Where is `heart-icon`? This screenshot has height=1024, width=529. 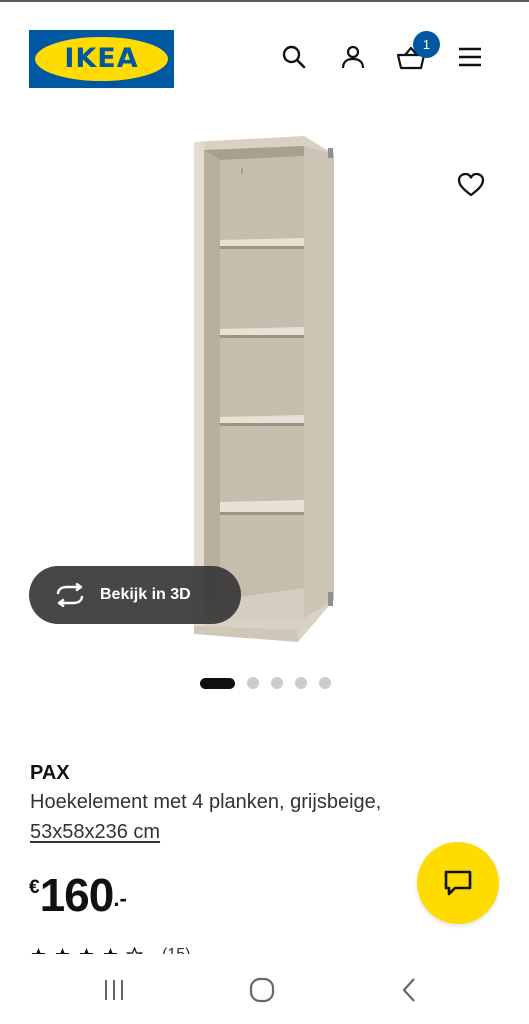
heart-icon is located at coordinates (471, 184).